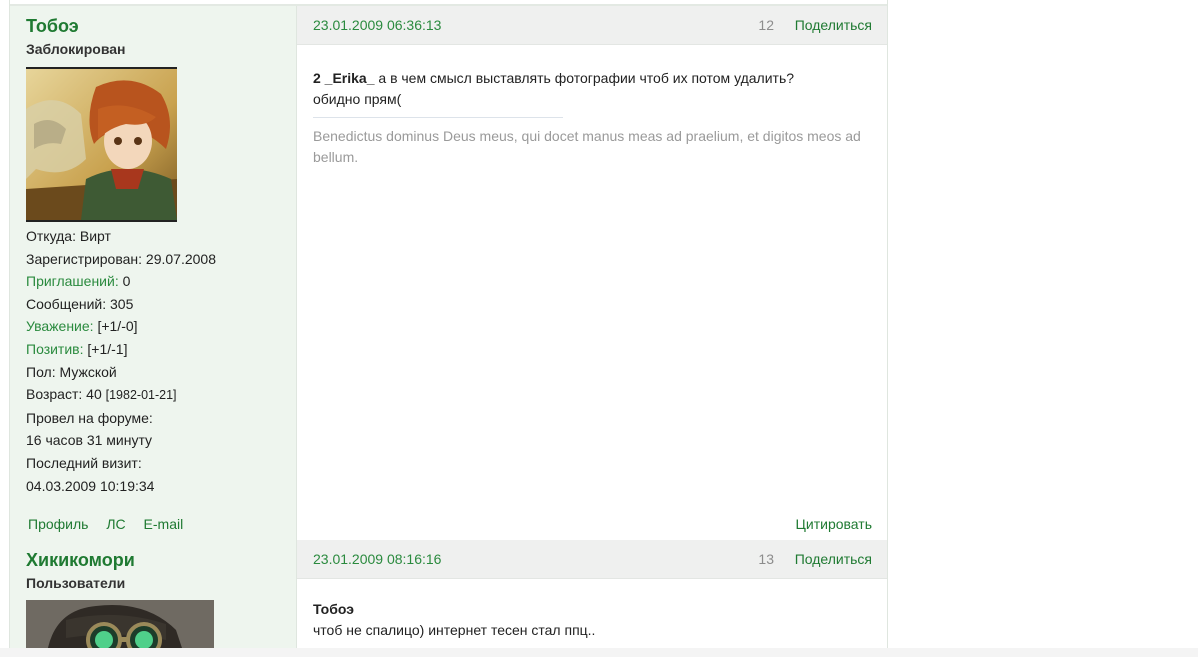 The image size is (1198, 657). Describe the element at coordinates (52, 26) in the screenshot. I see `author-username: Тобоэ` at that location.